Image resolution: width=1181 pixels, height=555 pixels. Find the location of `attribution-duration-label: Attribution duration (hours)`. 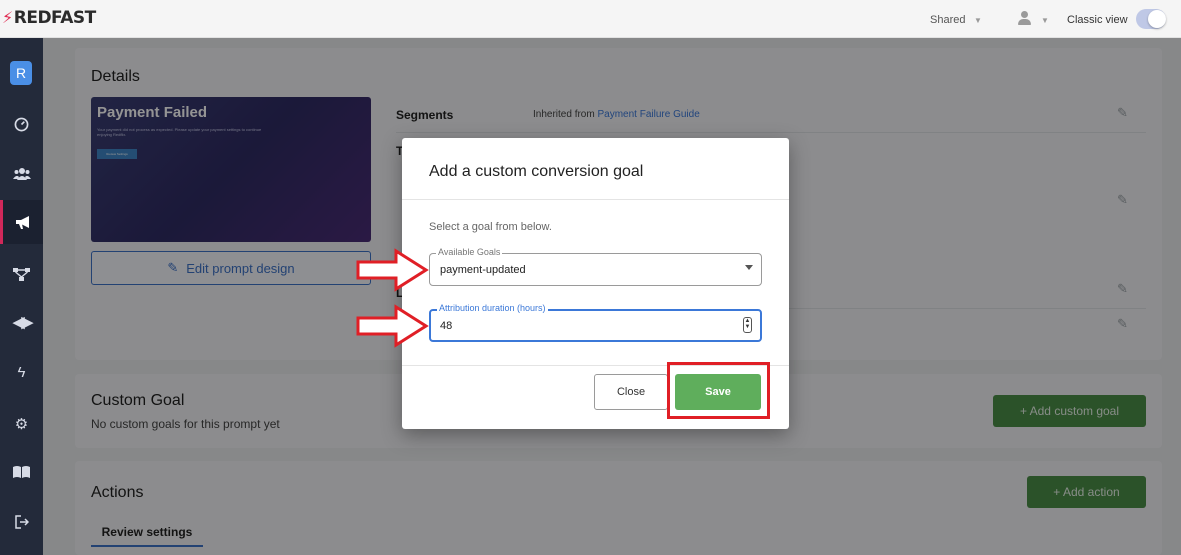

attribution-duration-label: Attribution duration (hours) is located at coordinates (492, 308).